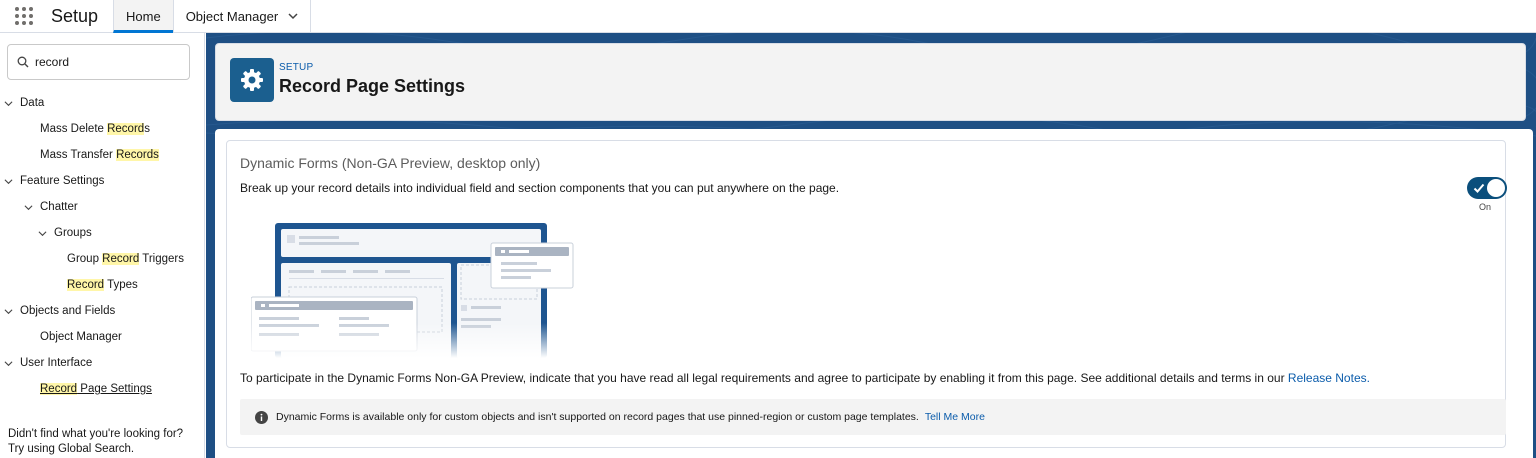 The height and width of the screenshot is (458, 1536). I want to click on toggle-state-label: On, so click(1485, 207).